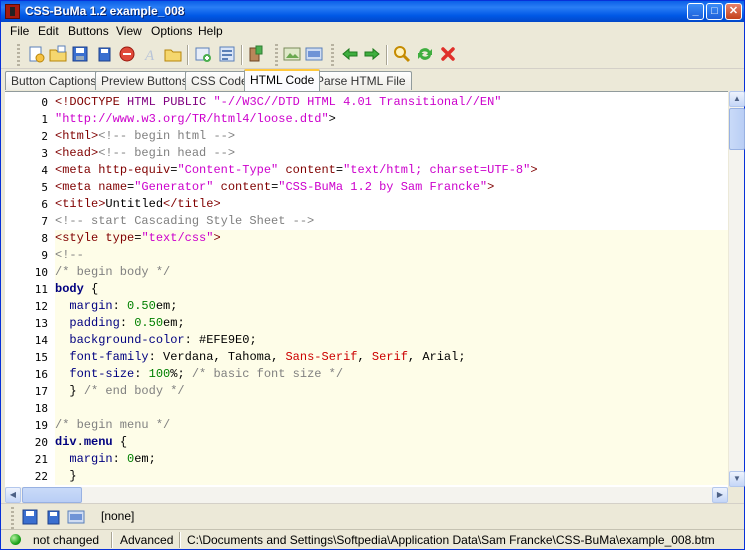 The image size is (745, 550). Describe the element at coordinates (44, 187) in the screenshot. I see `line-number: 5` at that location.